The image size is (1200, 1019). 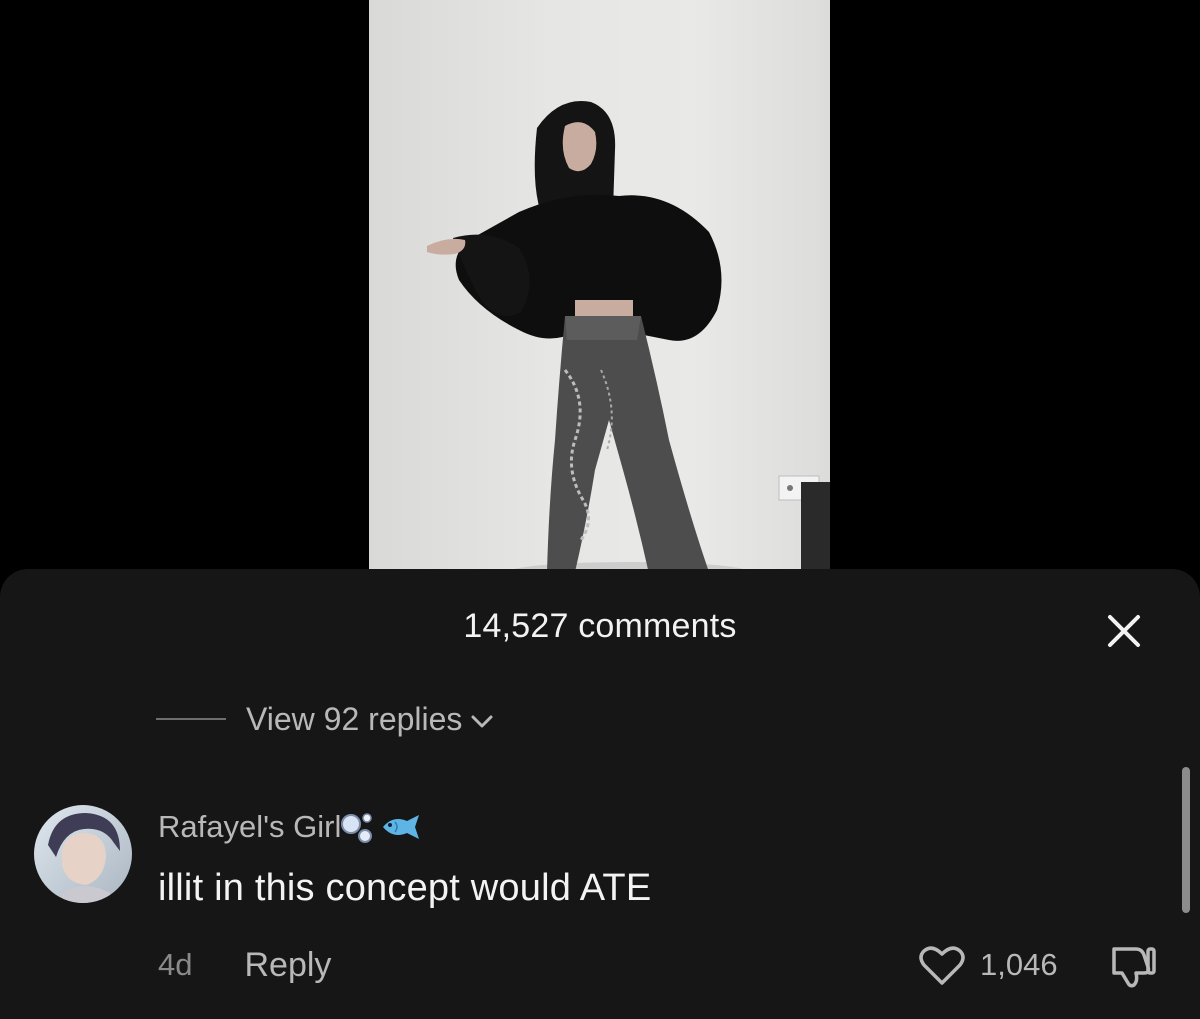 What do you see at coordinates (482, 721) in the screenshot?
I see `chevron-down-icon` at bounding box center [482, 721].